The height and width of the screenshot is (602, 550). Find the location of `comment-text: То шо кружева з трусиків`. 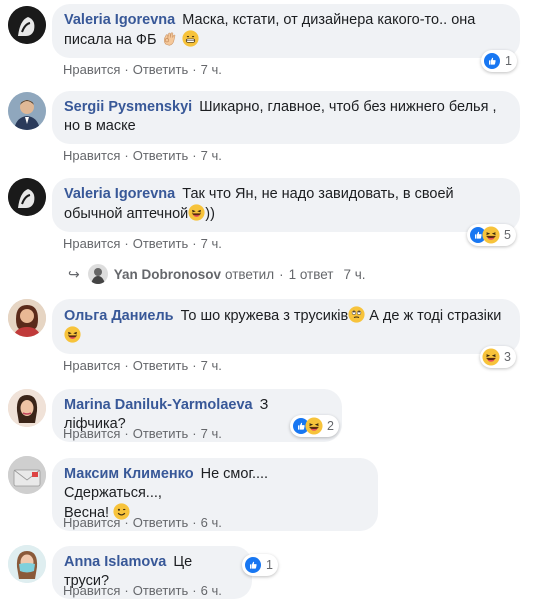

comment-text: То шо кружева з трусиків is located at coordinates (264, 316).